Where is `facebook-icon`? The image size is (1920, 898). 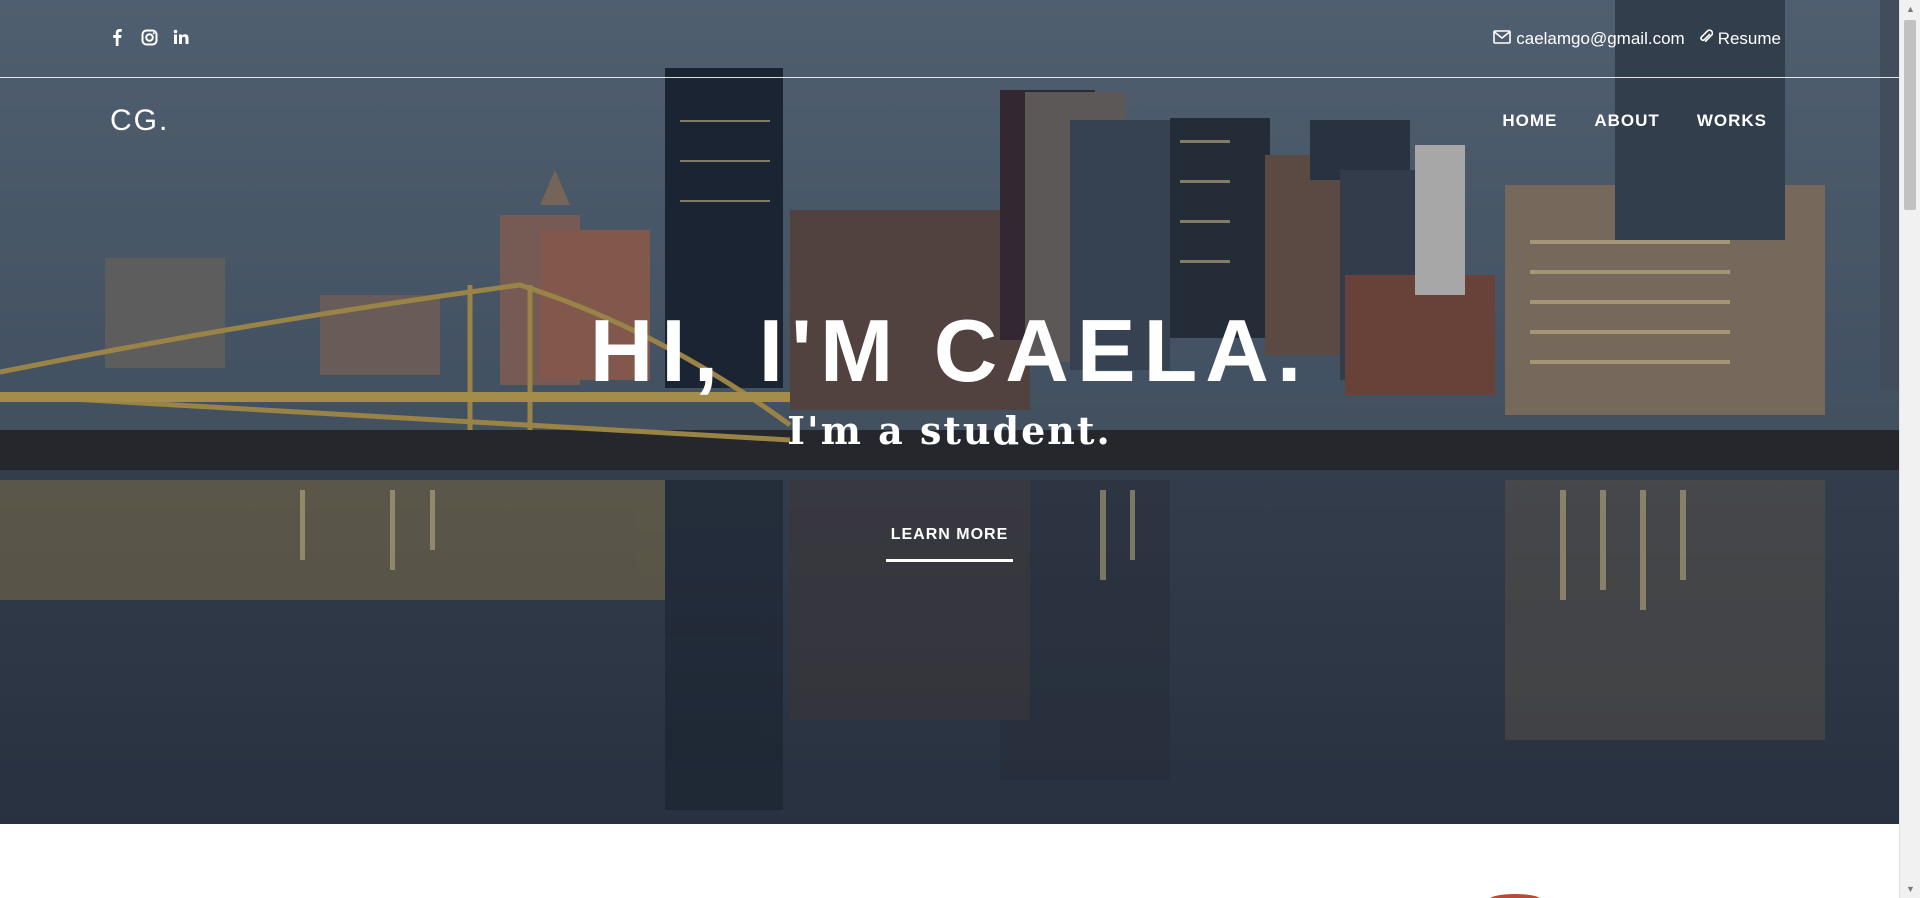
facebook-icon is located at coordinates (117, 37).